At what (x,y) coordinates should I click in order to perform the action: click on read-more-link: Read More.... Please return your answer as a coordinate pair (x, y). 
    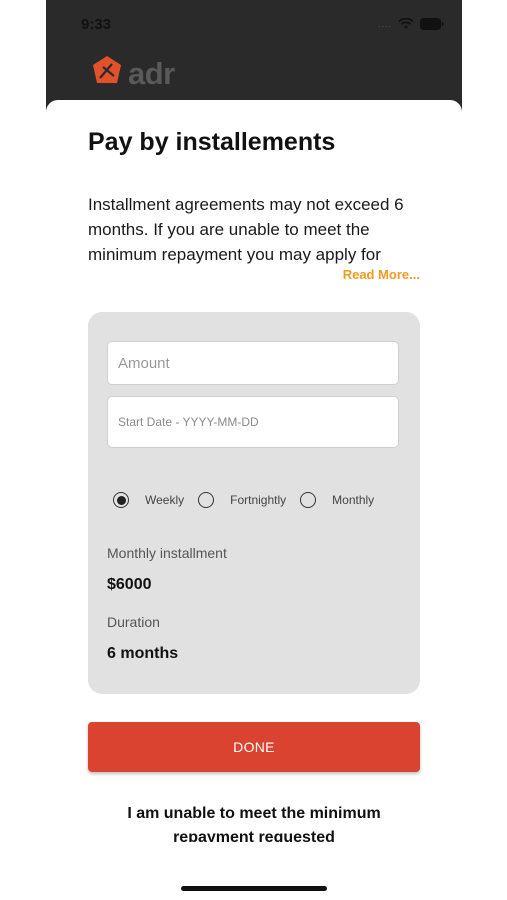
    Looking at the image, I should click on (381, 274).